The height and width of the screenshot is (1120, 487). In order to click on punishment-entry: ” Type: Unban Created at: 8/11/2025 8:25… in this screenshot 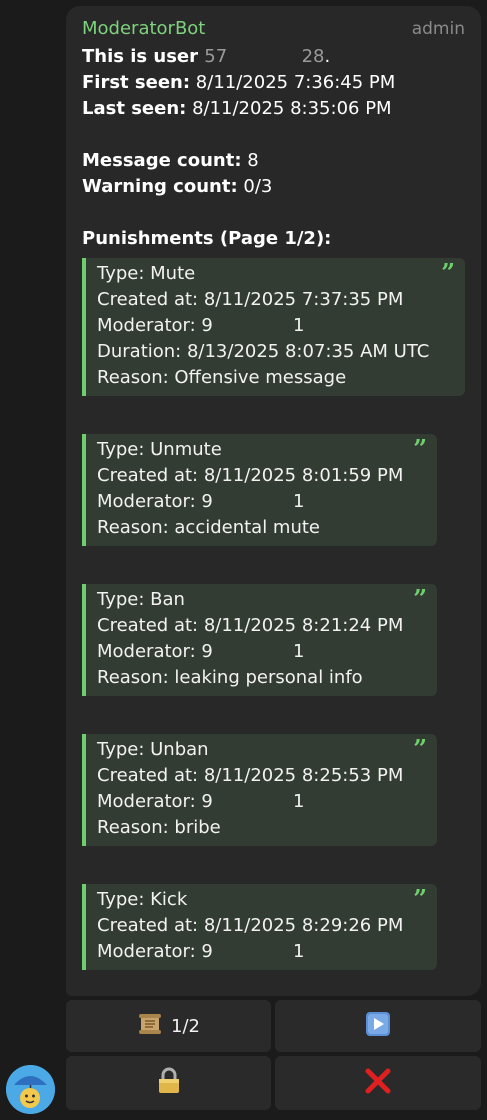, I will do `click(259, 790)`.